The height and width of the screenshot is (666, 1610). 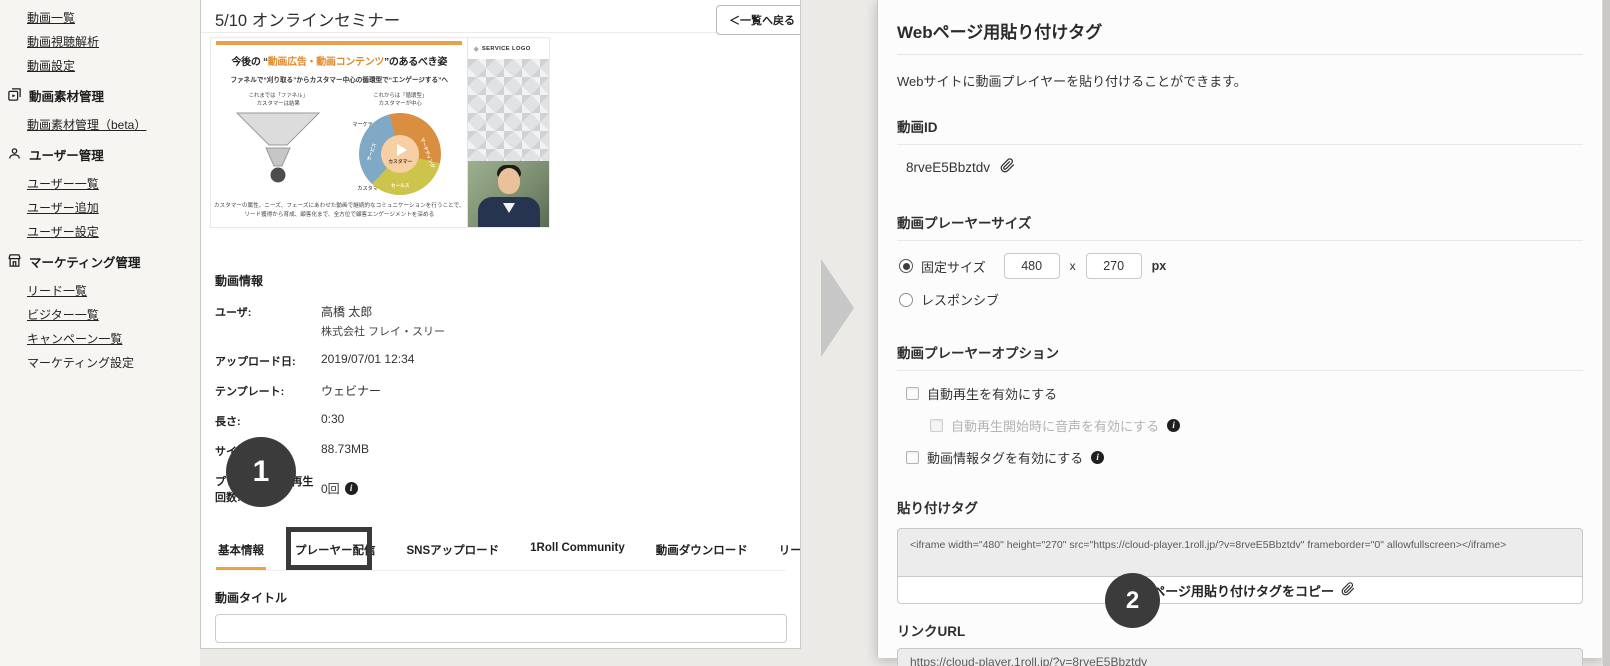 I want to click on copy-embed-tag-button: Webページ用貼り付けタグをコピー, so click(x=1240, y=590).